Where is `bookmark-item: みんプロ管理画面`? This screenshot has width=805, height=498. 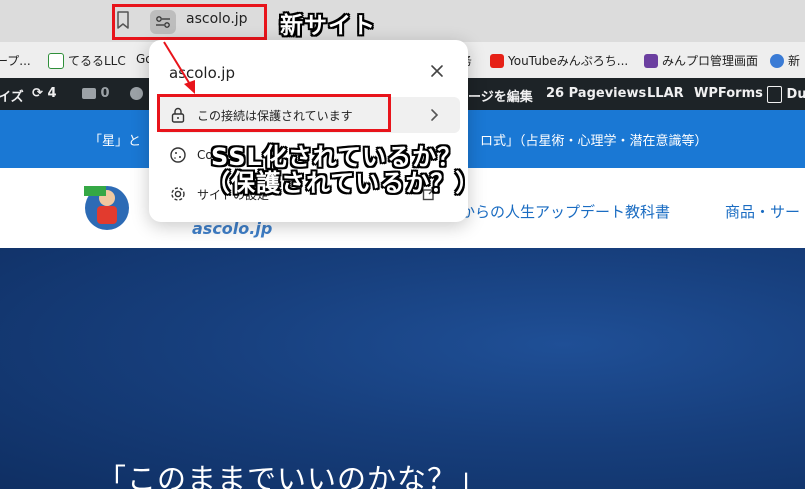 bookmark-item: みんプロ管理画面 is located at coordinates (701, 60).